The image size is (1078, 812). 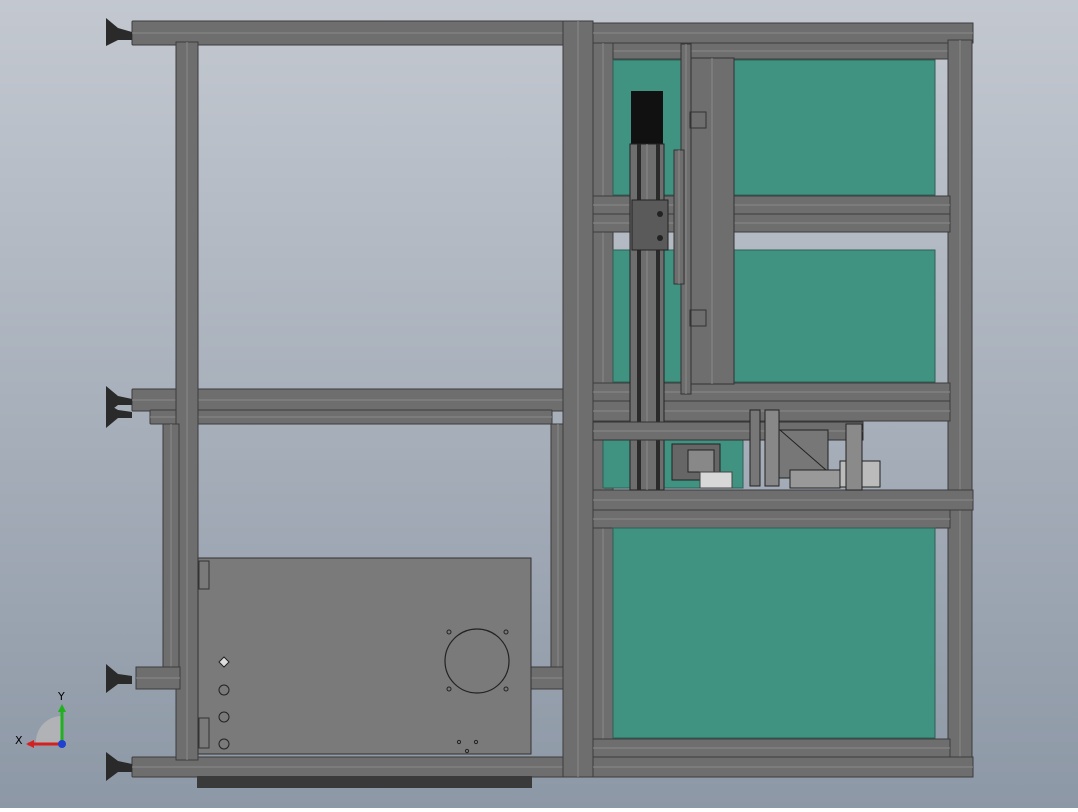 I want to click on x-axis-label: X, so click(x=19, y=740).